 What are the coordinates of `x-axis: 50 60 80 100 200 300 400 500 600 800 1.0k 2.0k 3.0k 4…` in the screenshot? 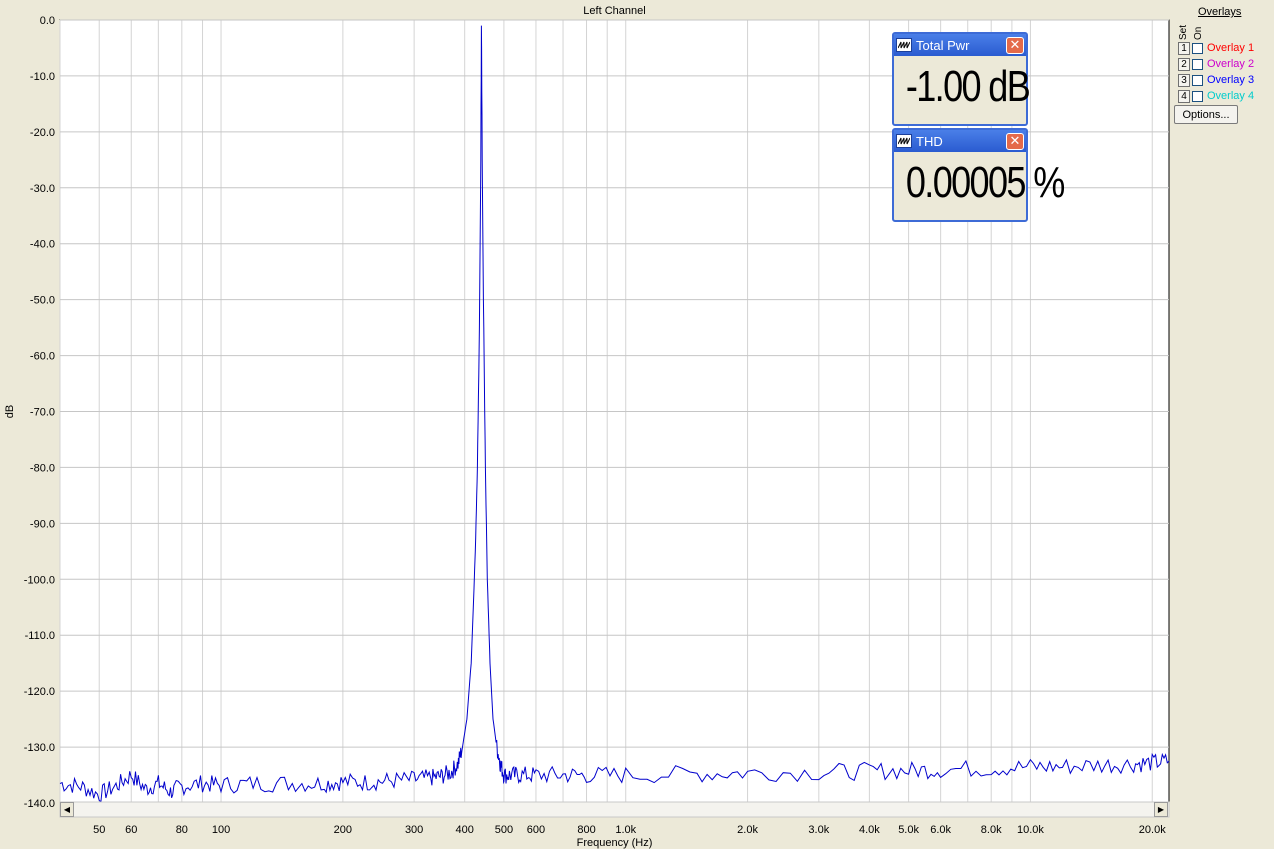 It's located at (629, 830).